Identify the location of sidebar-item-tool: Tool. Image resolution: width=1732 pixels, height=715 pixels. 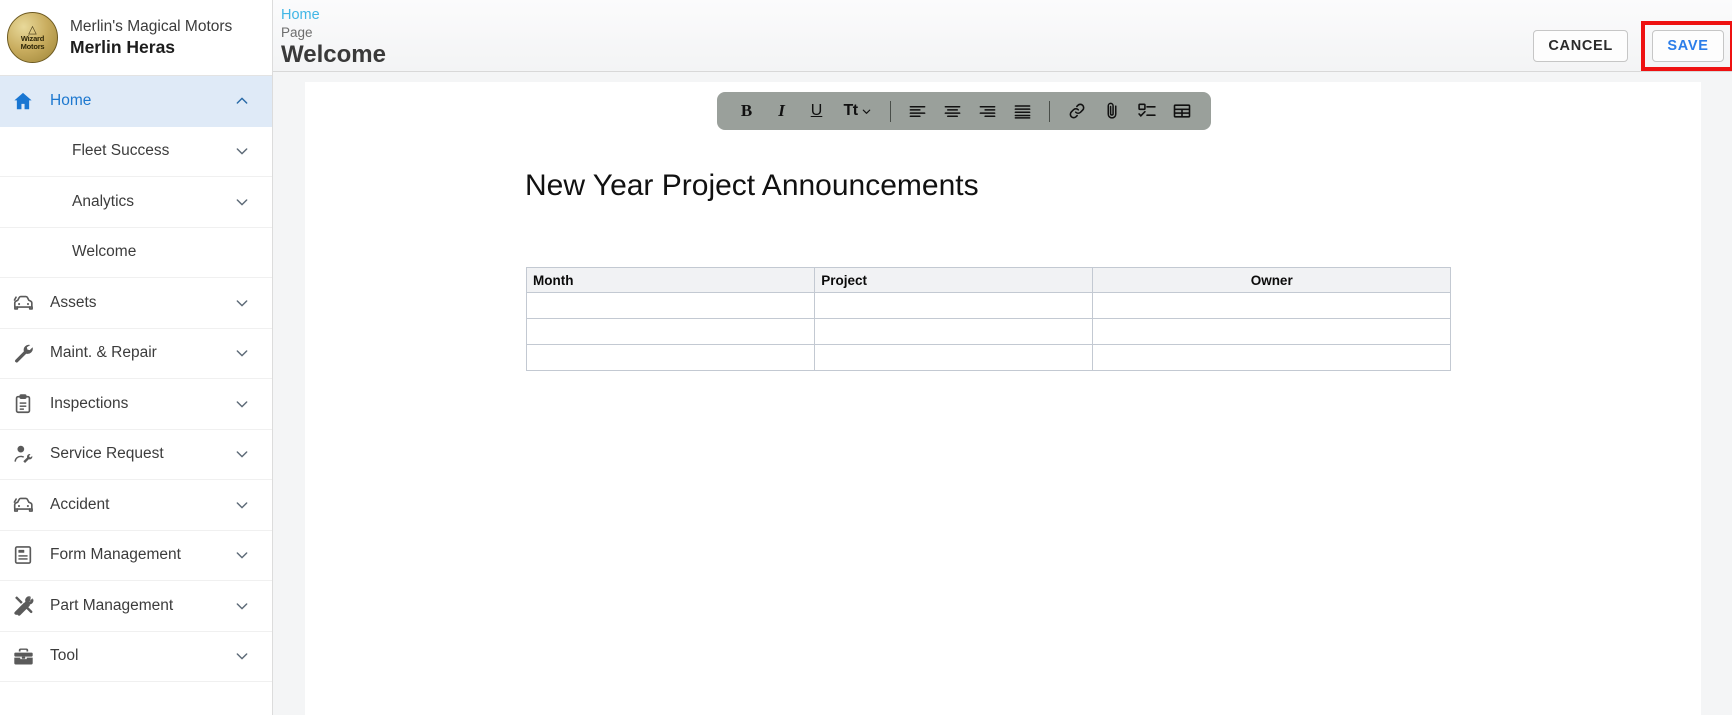
(136, 657).